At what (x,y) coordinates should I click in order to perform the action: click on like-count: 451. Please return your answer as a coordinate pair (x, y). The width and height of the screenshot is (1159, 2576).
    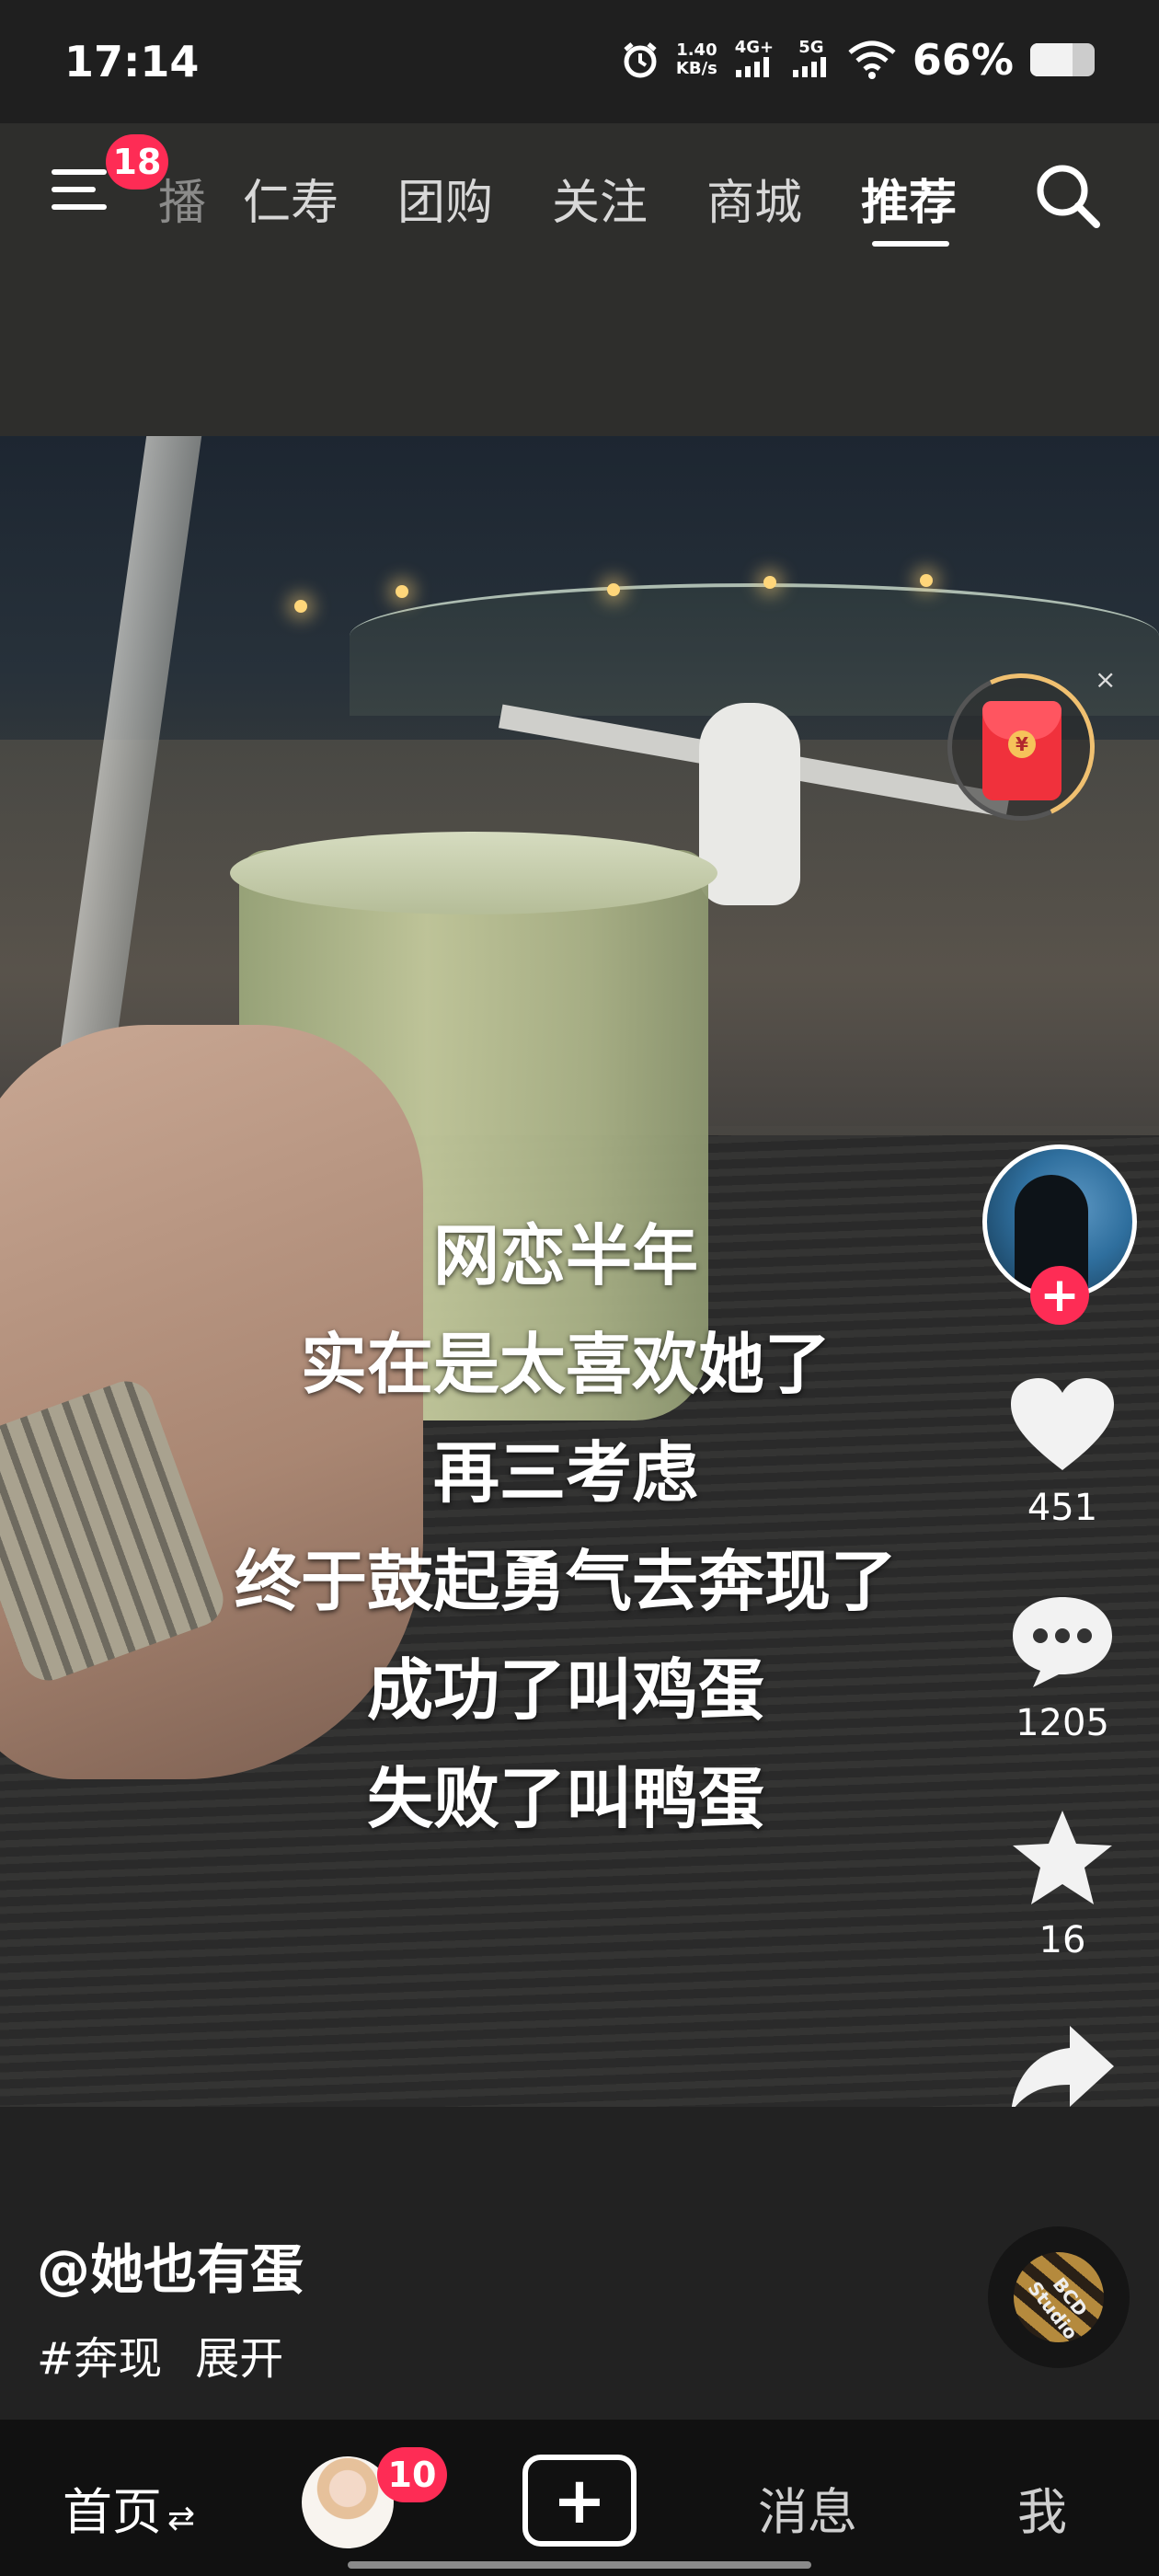
    Looking at the image, I should click on (1062, 1508).